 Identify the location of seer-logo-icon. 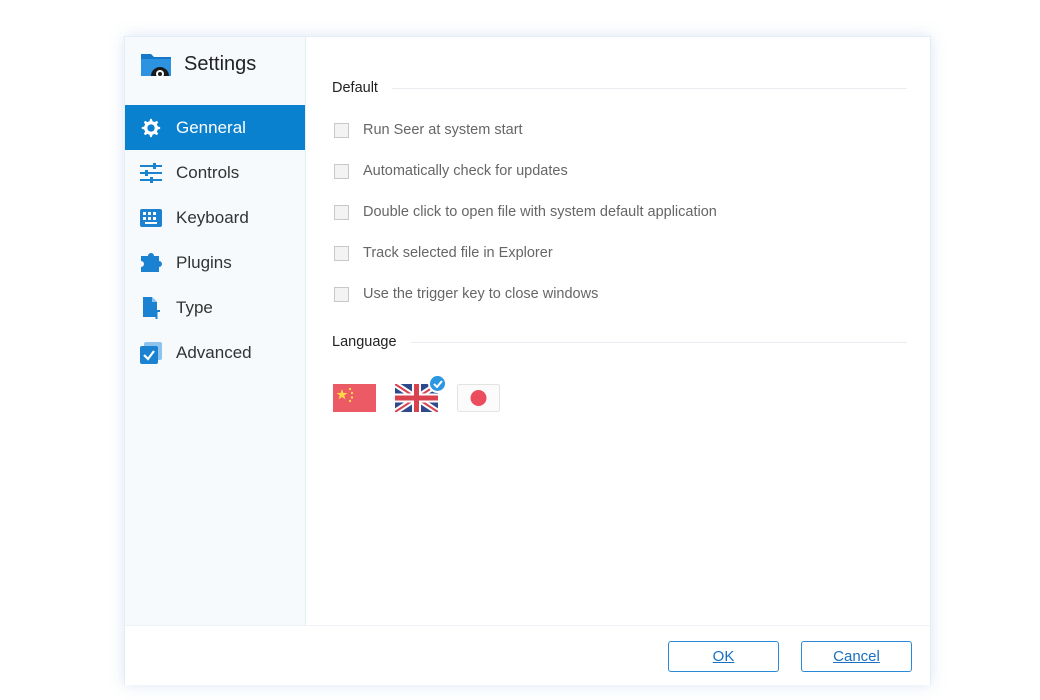
(156, 64).